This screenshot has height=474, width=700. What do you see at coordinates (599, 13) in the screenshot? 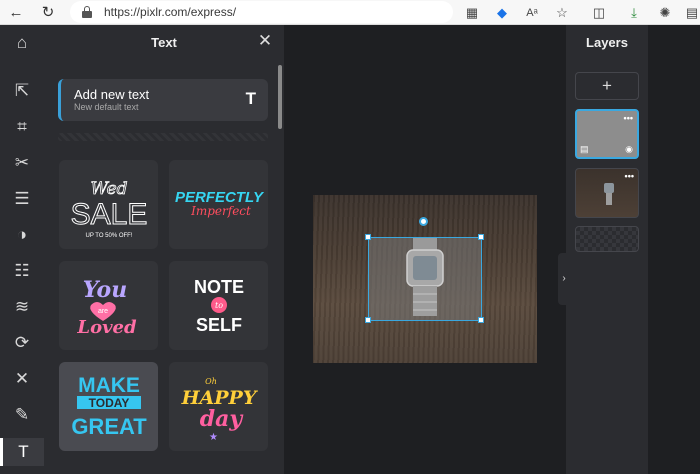
I see `split-screen-icon: ◫` at bounding box center [599, 13].